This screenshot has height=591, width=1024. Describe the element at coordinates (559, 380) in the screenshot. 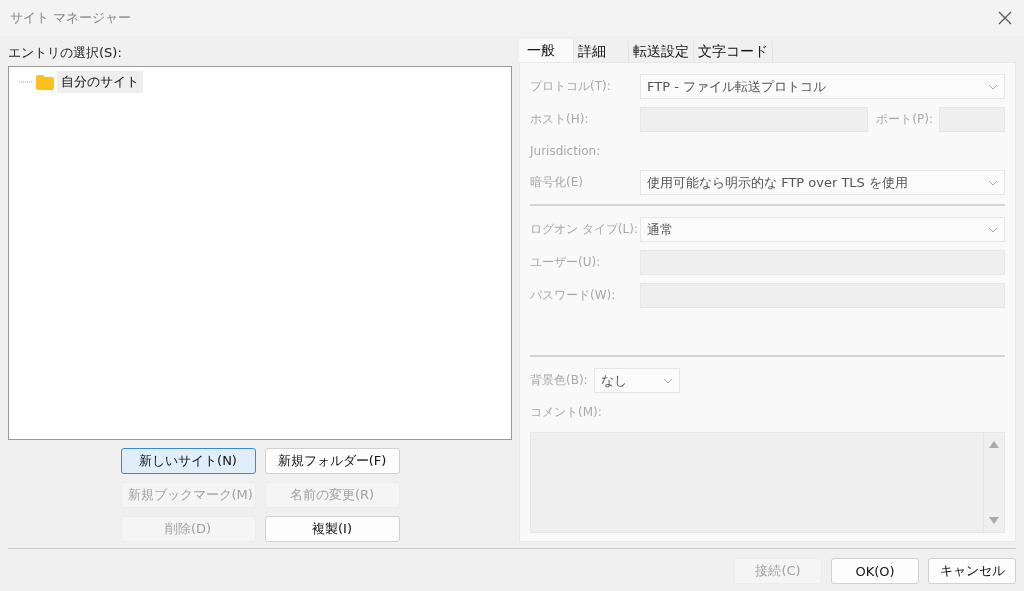

I see `field-label: 背景色(B):` at that location.